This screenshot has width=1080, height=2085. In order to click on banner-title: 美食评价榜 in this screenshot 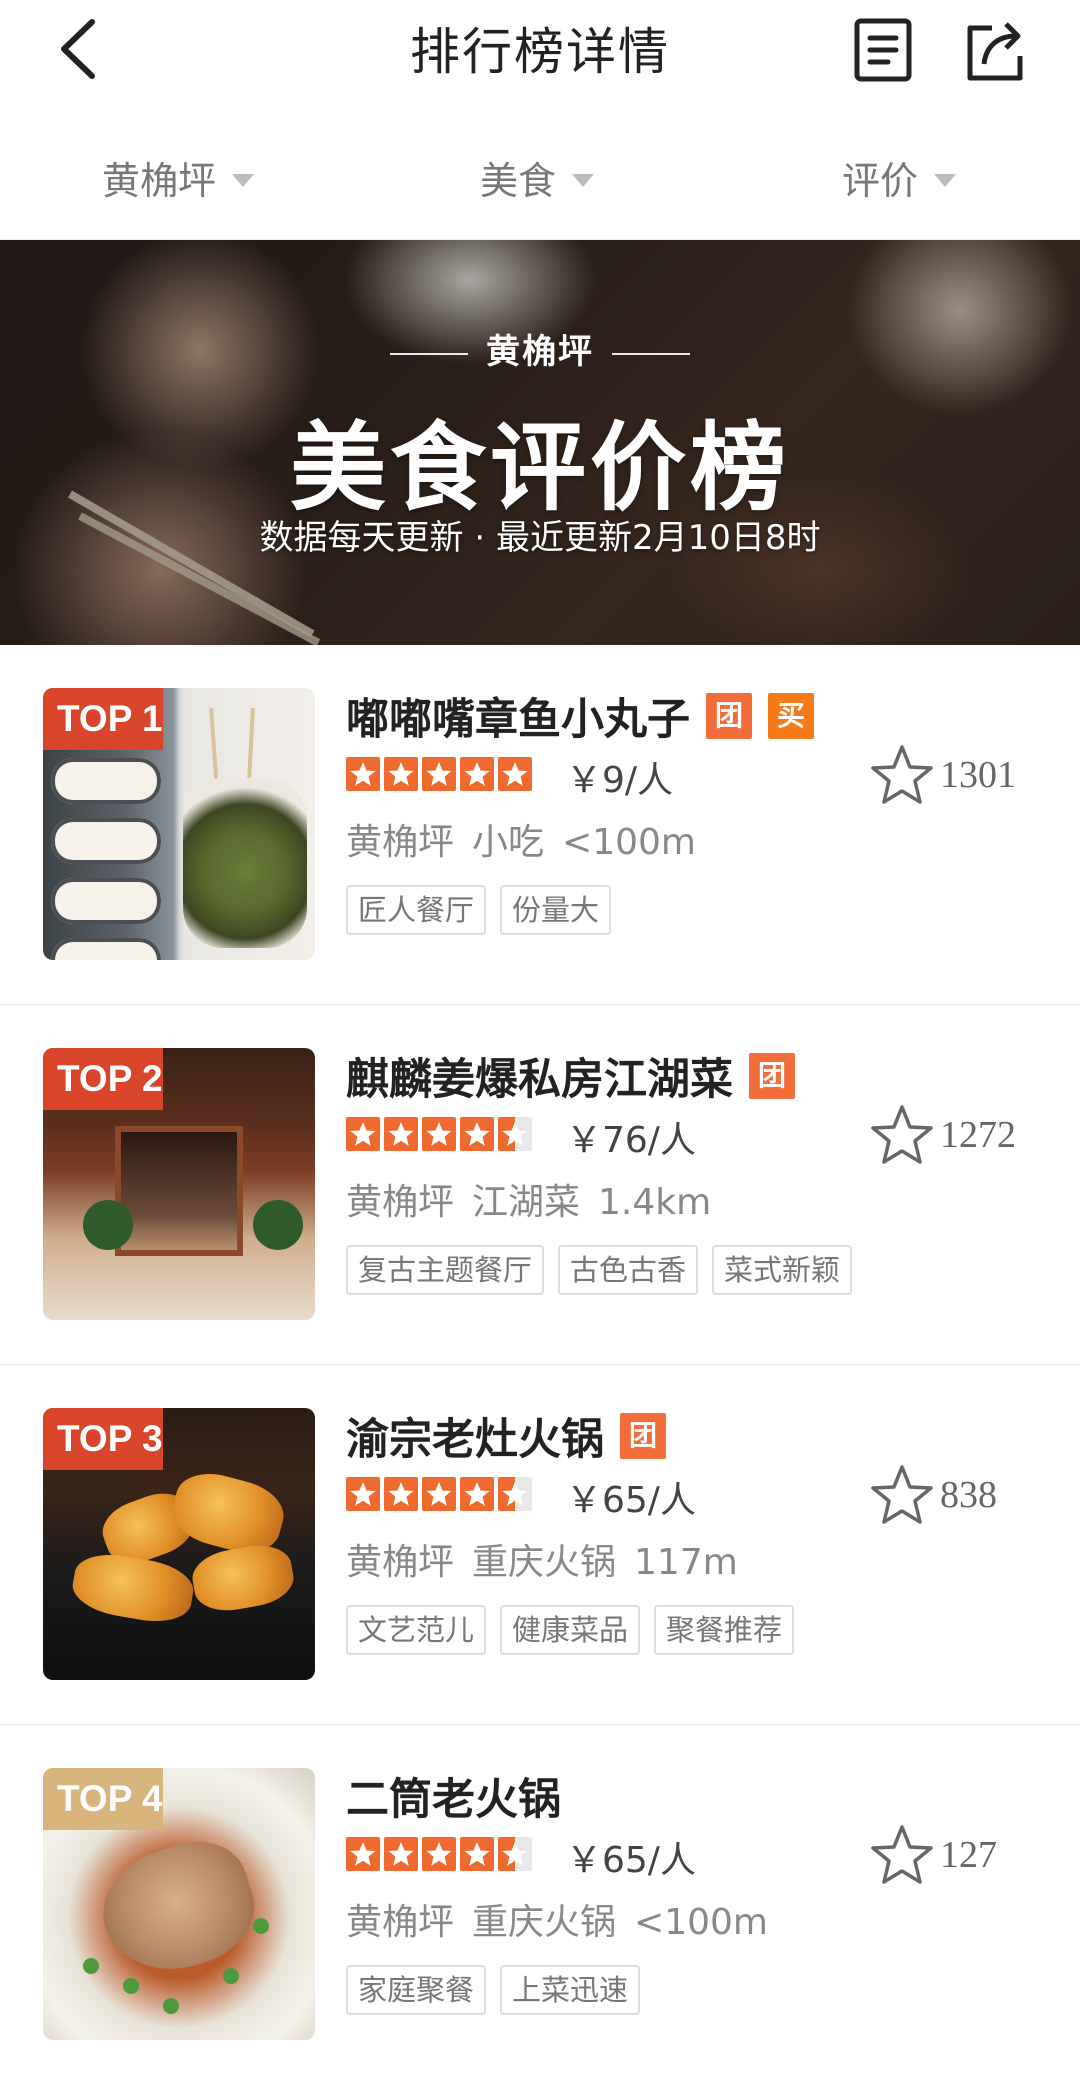, I will do `click(540, 468)`.